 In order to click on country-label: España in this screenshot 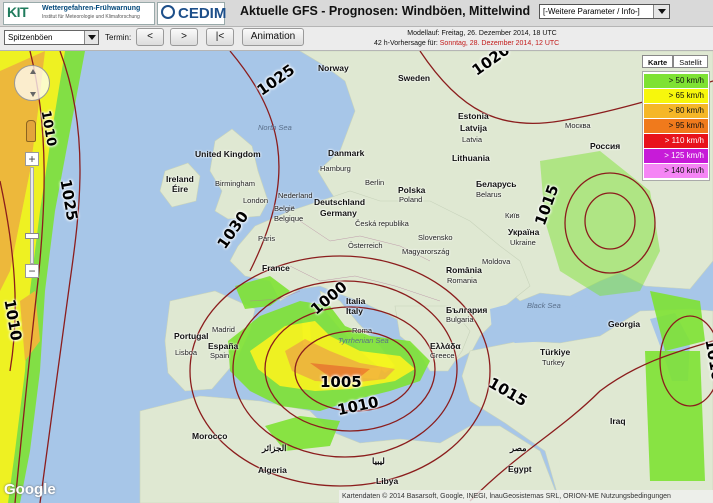, I will do `click(223, 346)`.